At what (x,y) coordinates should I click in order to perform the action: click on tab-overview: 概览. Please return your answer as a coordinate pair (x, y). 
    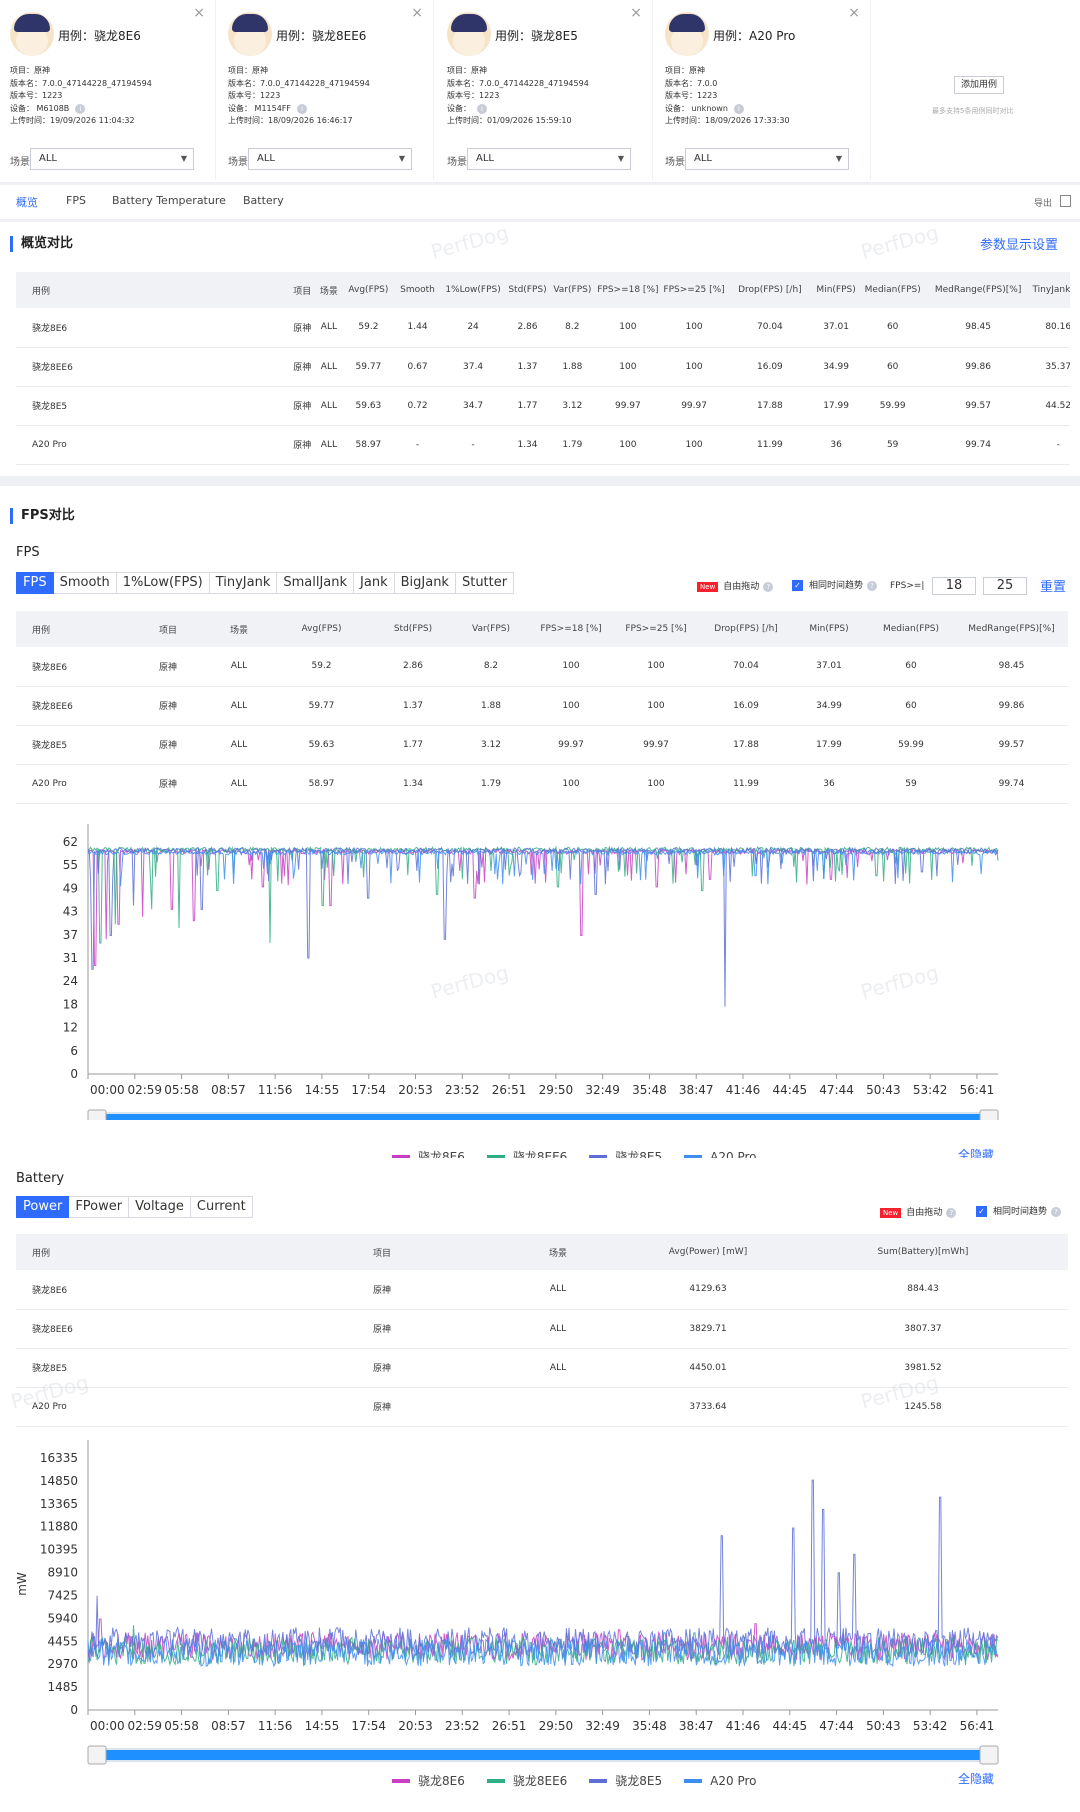
    Looking at the image, I should click on (27, 202).